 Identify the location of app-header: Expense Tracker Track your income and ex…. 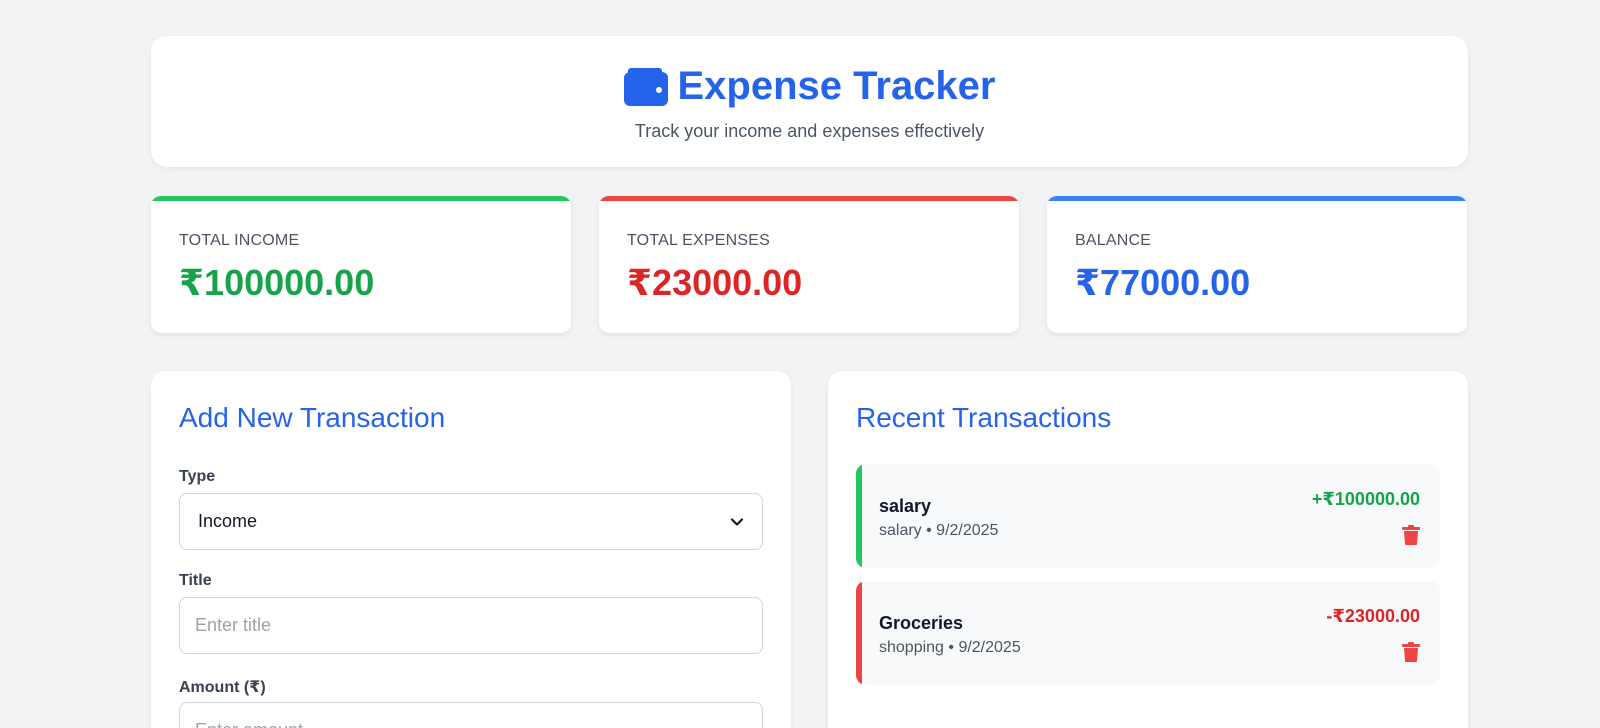
(809, 101).